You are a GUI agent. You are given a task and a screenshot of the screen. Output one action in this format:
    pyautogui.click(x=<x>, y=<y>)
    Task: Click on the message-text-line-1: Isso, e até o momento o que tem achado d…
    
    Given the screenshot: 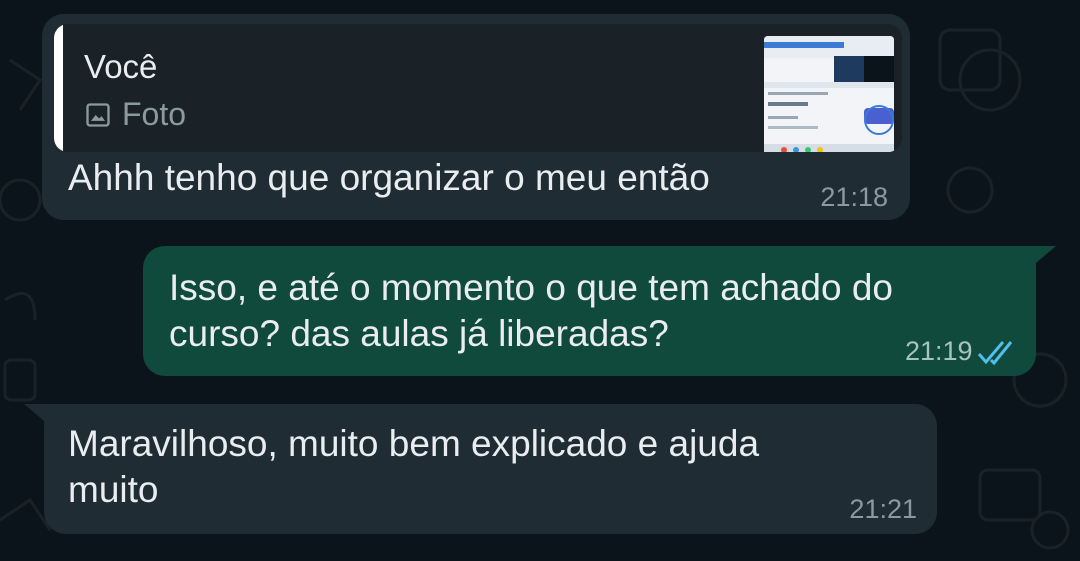 What is the action you would take?
    pyautogui.click(x=531, y=287)
    